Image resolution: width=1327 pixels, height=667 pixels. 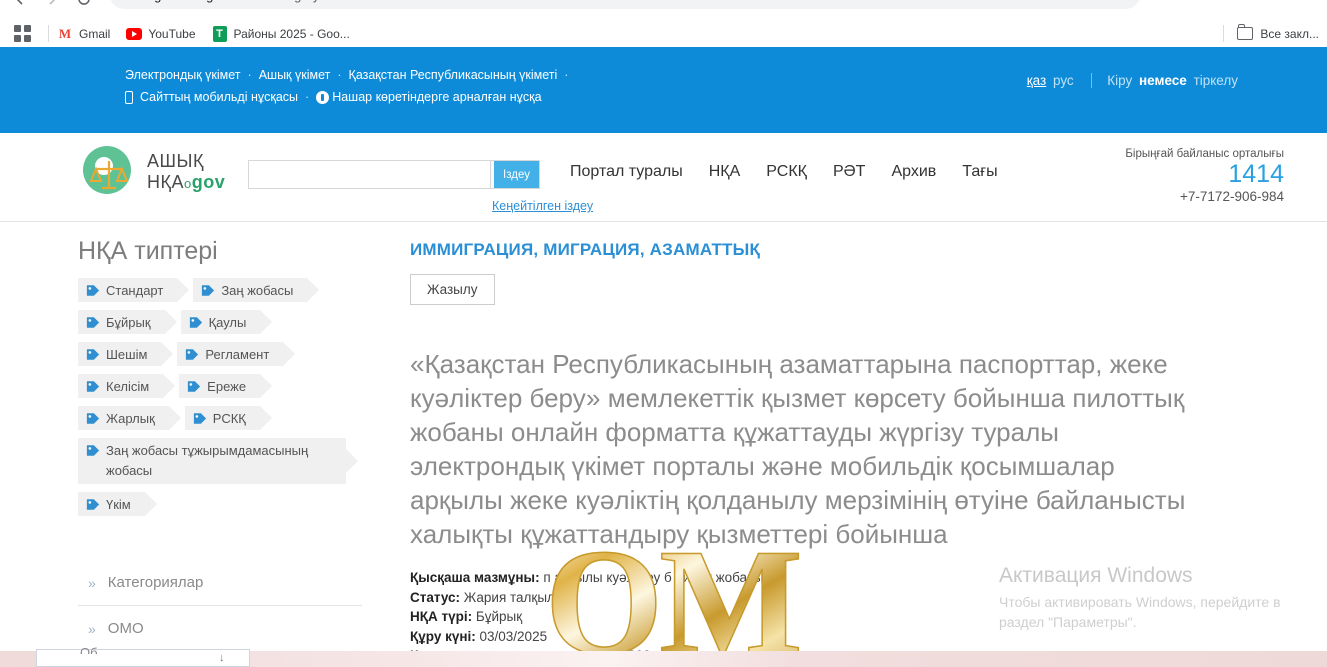 I want to click on back-icon, so click(x=20, y=3).